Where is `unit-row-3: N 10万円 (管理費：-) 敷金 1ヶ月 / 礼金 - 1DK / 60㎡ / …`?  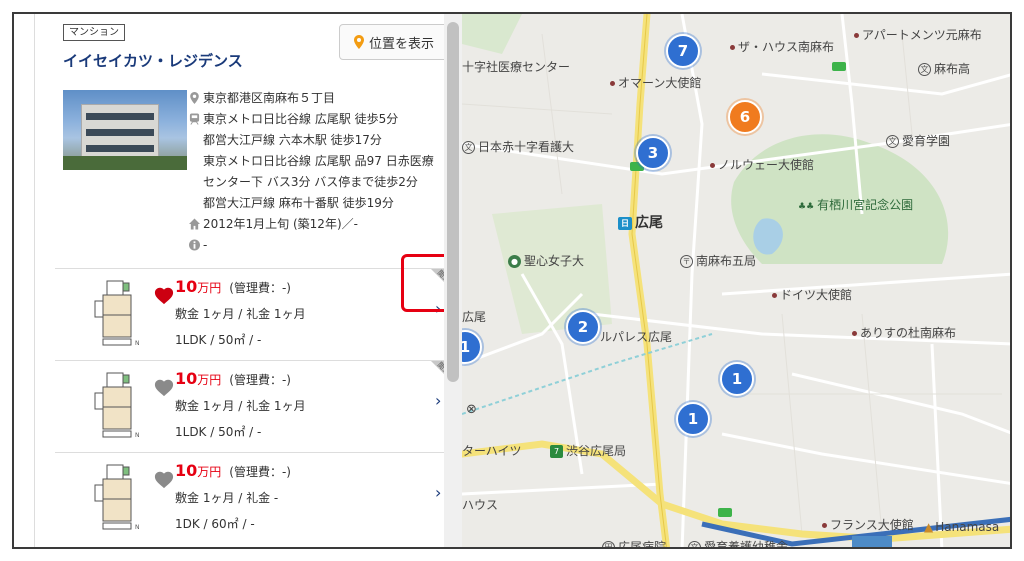 unit-row-3: N 10万円 (管理費：-) 敷金 1ヶ月 / 礼金 - 1DK / 60㎡ / … is located at coordinates (258, 498).